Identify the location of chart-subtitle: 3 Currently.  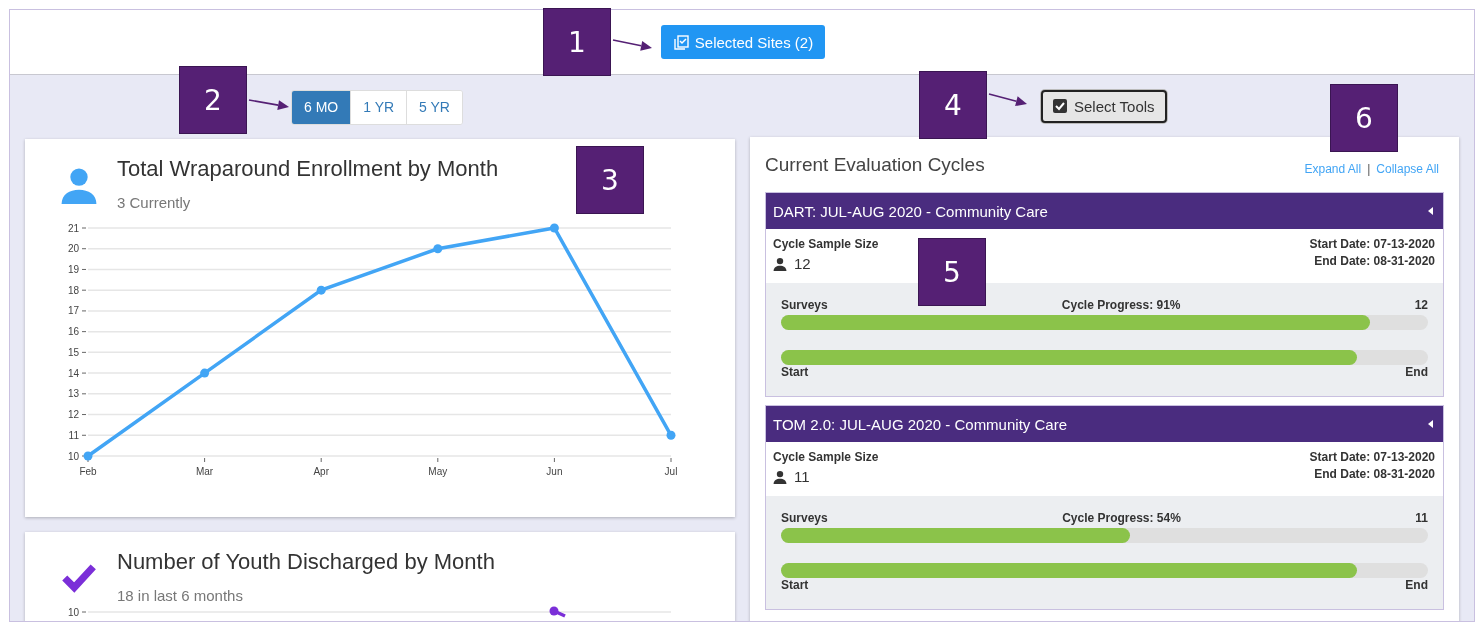
(154, 202).